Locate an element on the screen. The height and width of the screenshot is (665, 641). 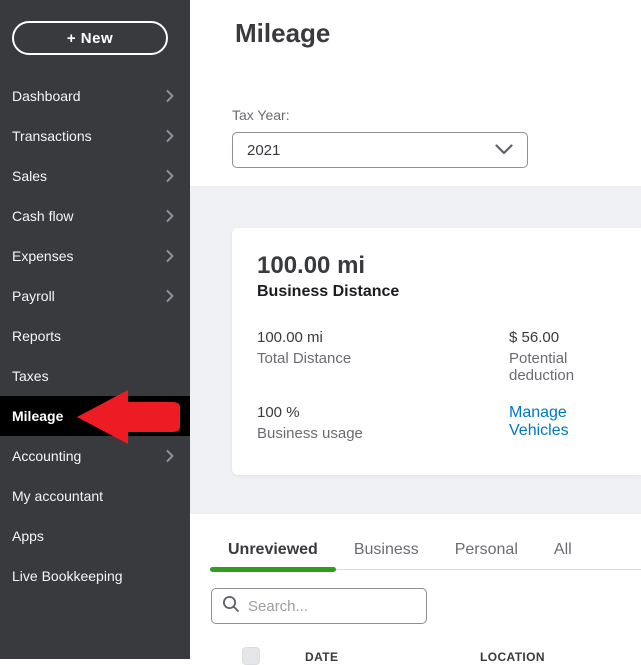
search-box is located at coordinates (319, 606).